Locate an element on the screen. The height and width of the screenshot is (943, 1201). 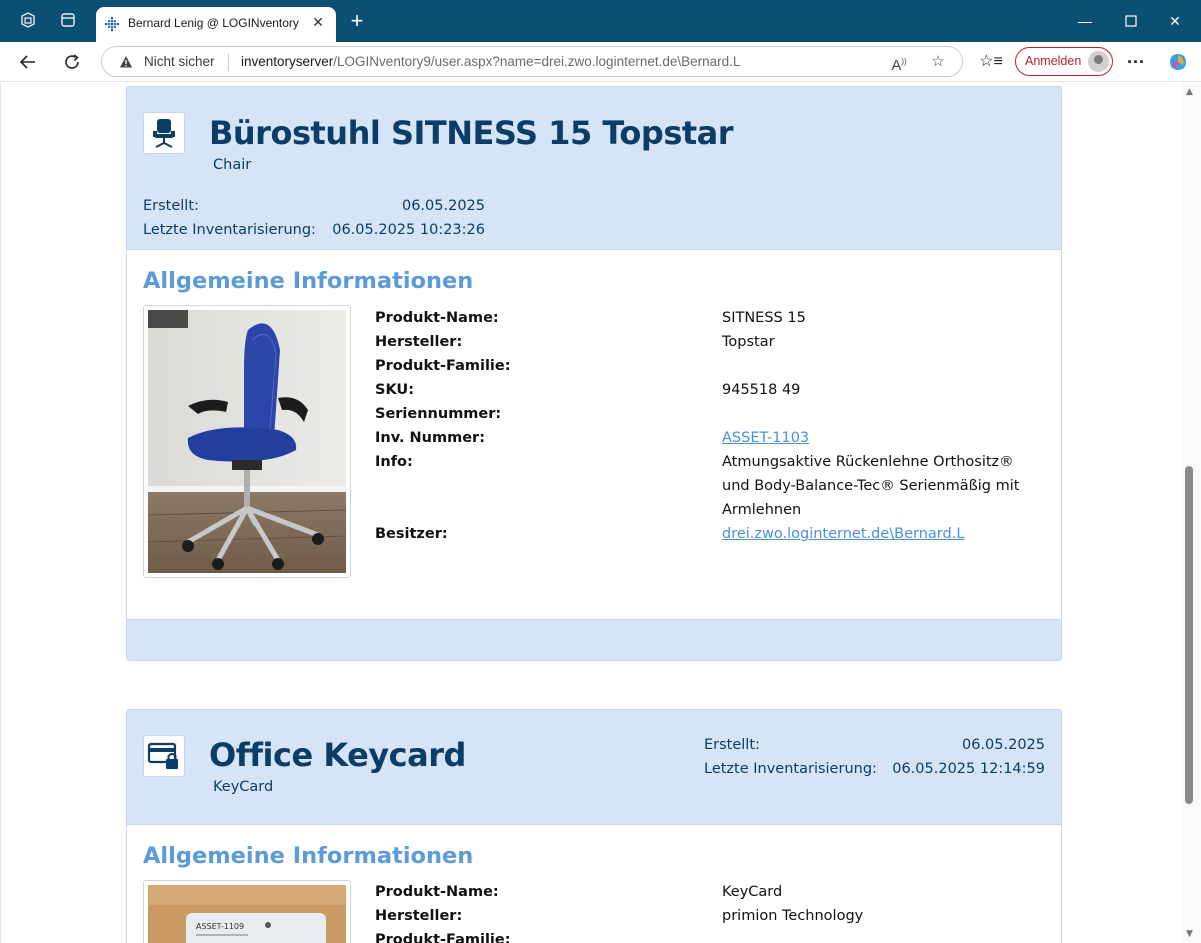
maximize-icon is located at coordinates (1131, 21).